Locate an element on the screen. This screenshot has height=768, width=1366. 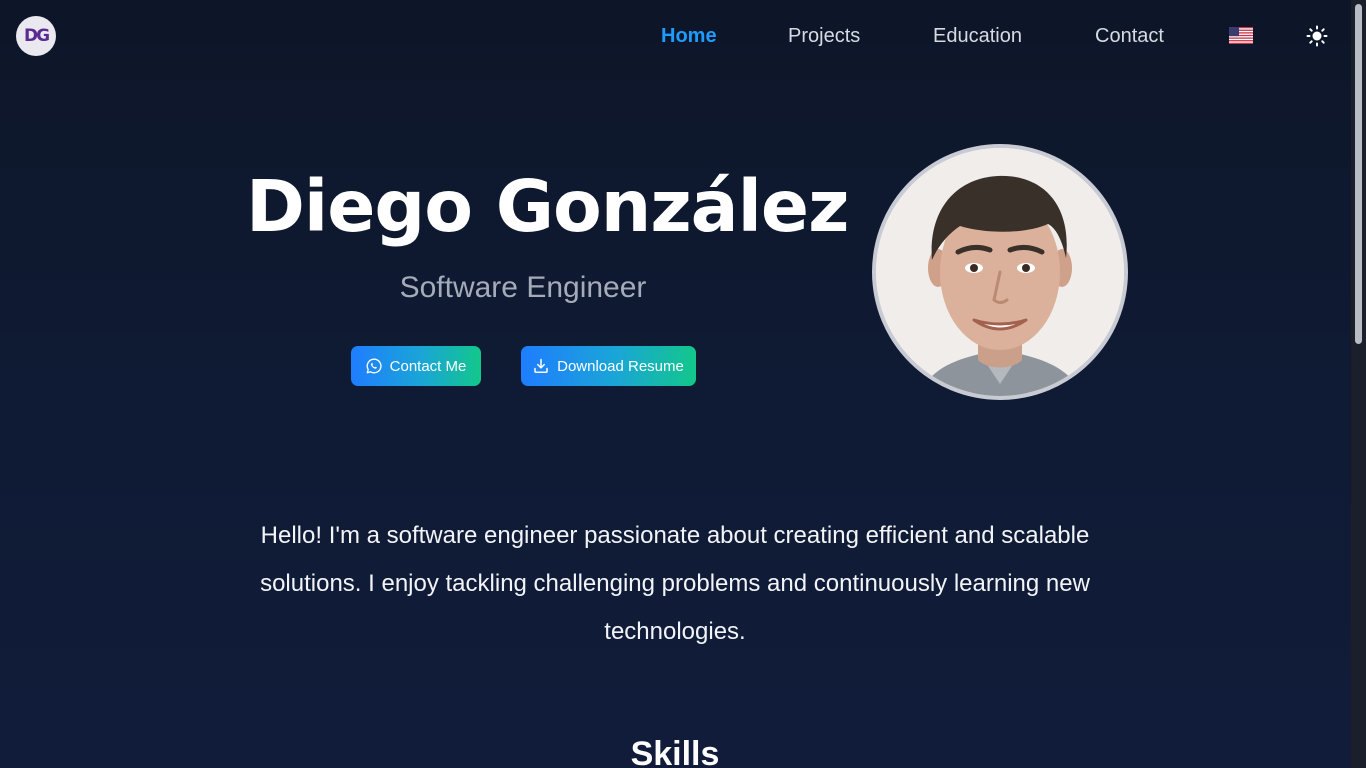
page-scrollbar is located at coordinates (1358, 384).